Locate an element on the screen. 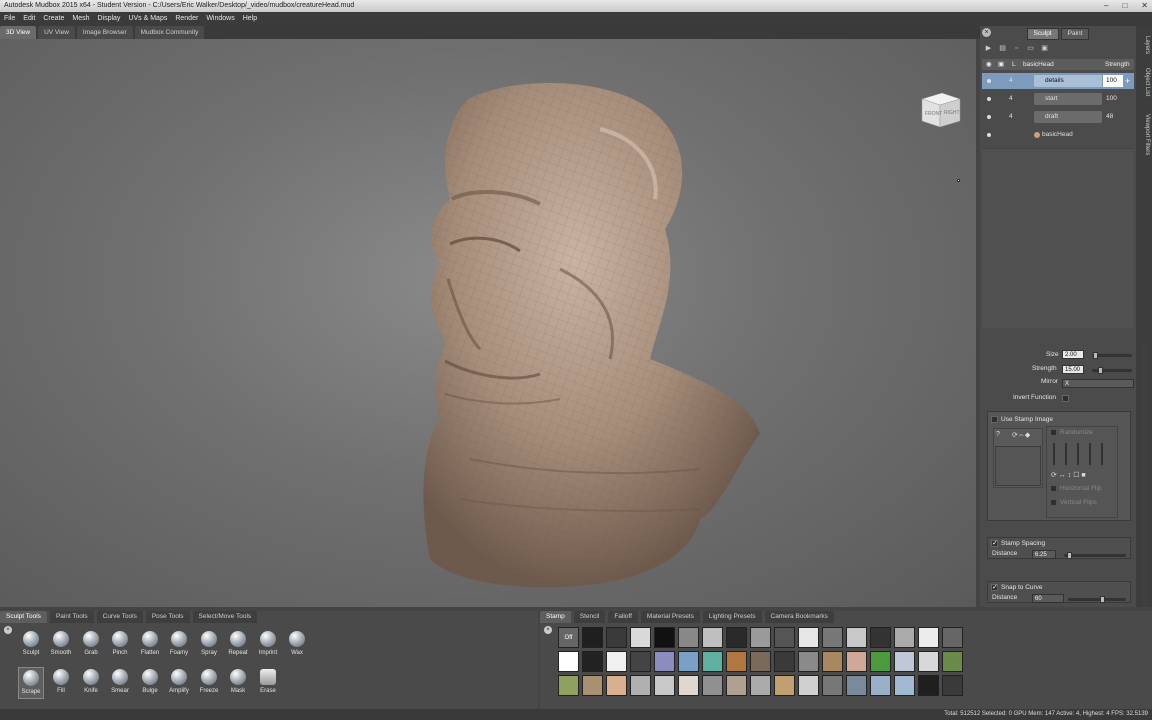 This screenshot has height=720, width=1152. layer-strength: 100 is located at coordinates (1113, 81).